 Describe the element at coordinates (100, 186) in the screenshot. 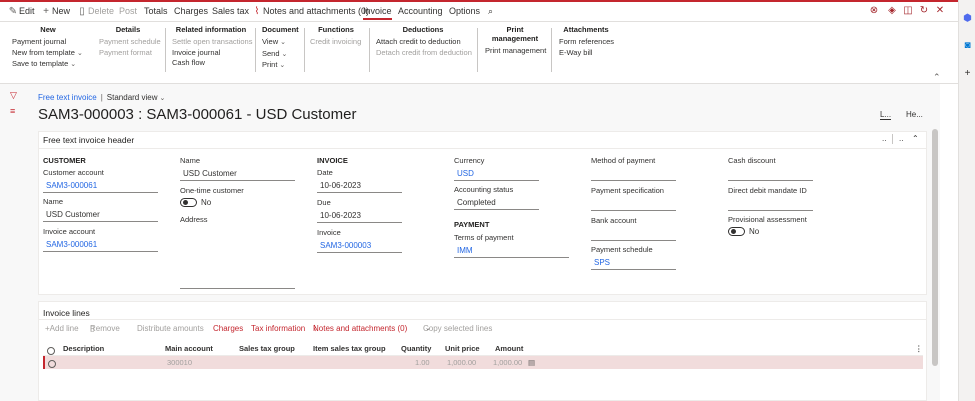

I see `customer-account-input: SAM3-000061` at that location.